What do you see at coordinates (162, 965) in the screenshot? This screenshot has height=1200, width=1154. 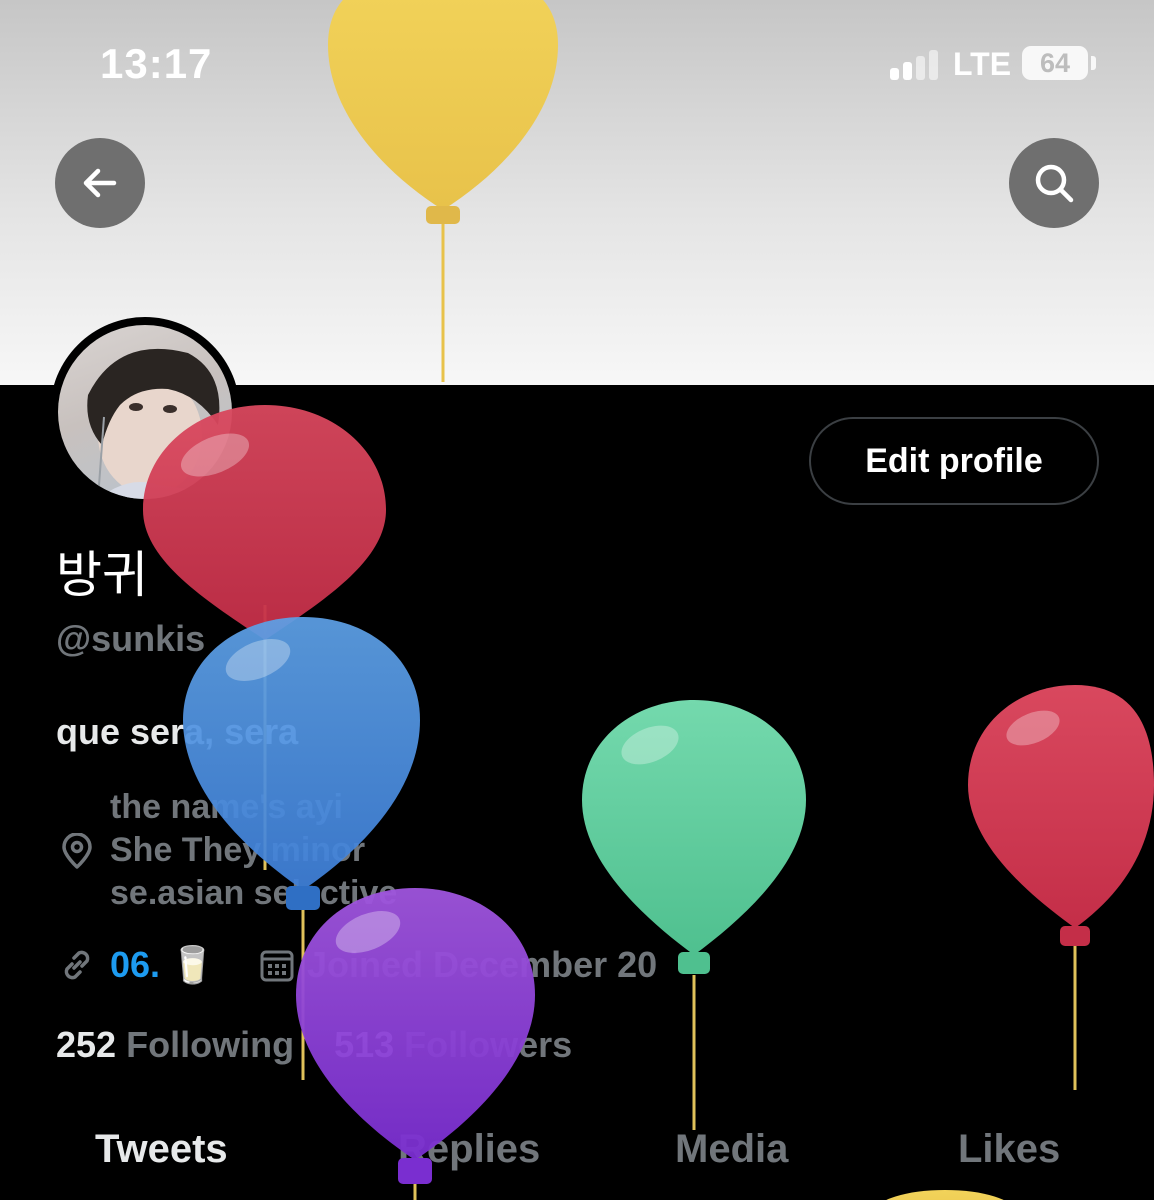 I see `profile-link: 06. 🥛` at bounding box center [162, 965].